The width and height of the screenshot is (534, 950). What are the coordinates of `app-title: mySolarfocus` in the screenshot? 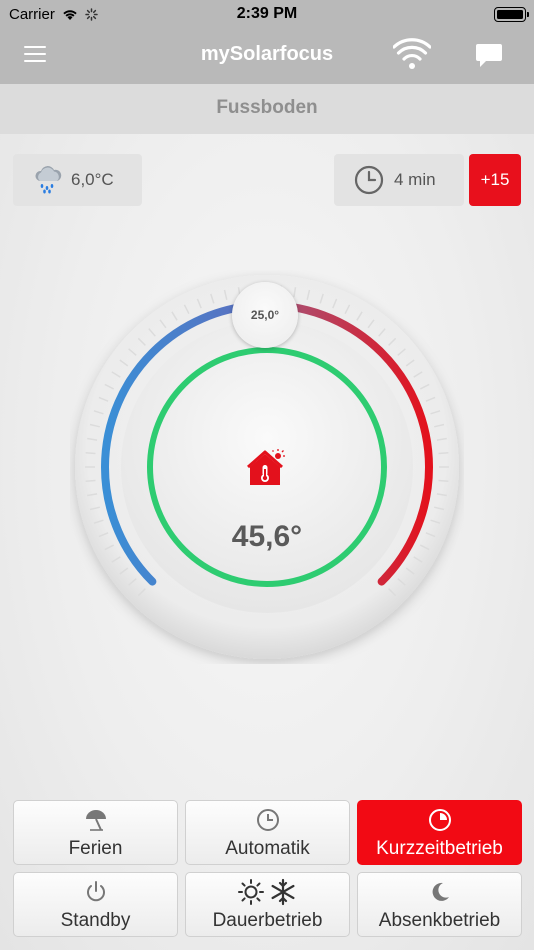 It's located at (267, 54).